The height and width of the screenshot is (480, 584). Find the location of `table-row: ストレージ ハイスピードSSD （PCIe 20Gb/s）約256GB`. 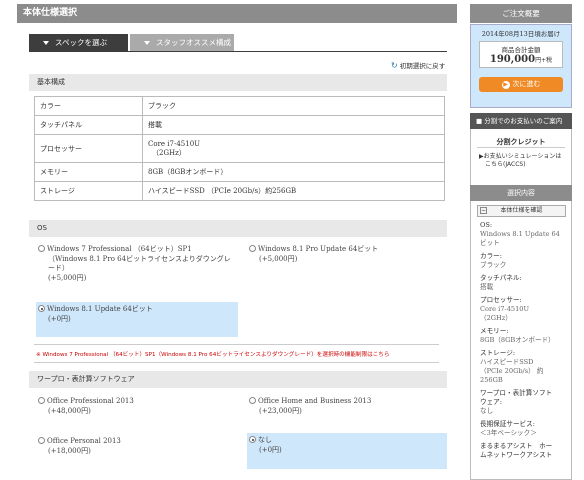

table-row: ストレージ ハイスピードSSD （PCIe 20Gb/s）約256GB is located at coordinates (239, 191).